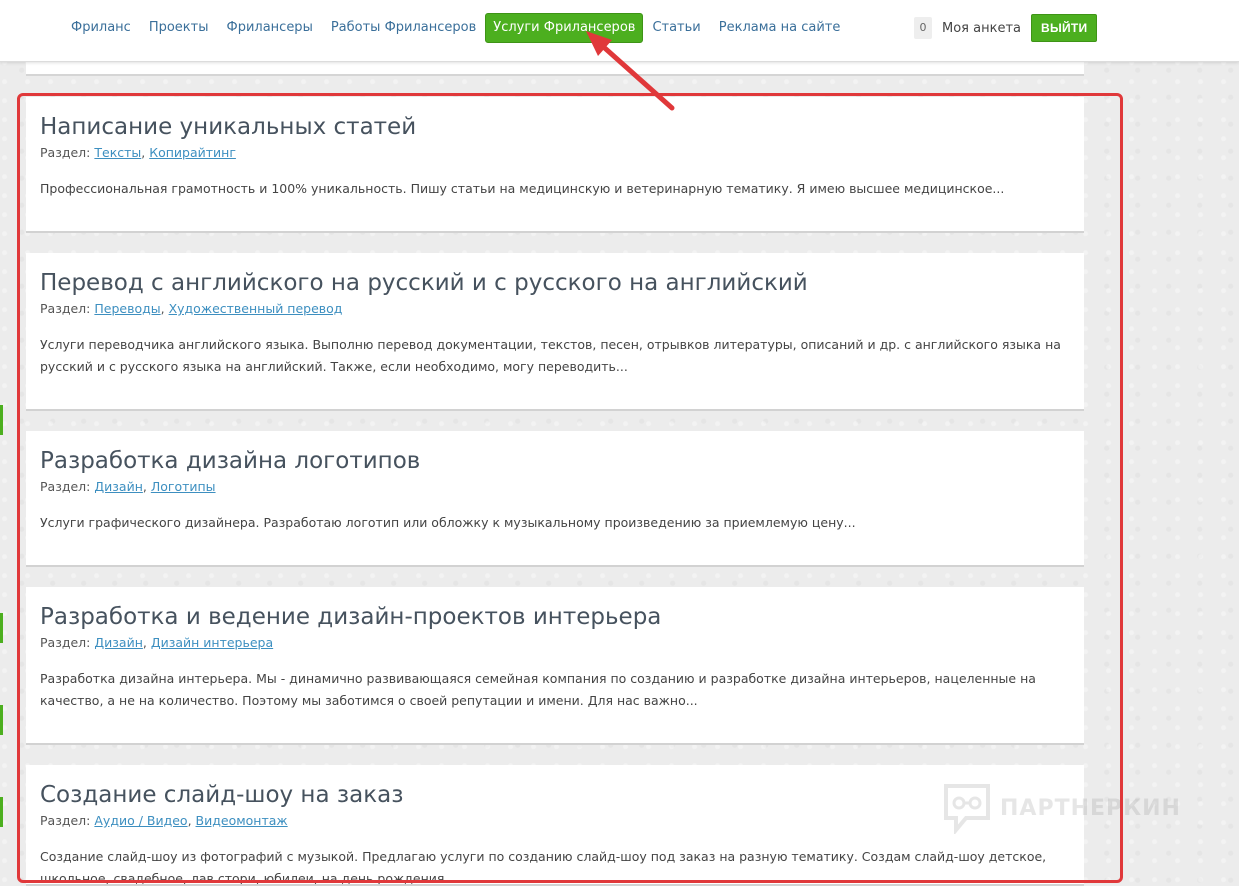 This screenshot has height=886, width=1239. What do you see at coordinates (555, 795) in the screenshot?
I see `service-title: Создание слайд-шоу на заказ` at bounding box center [555, 795].